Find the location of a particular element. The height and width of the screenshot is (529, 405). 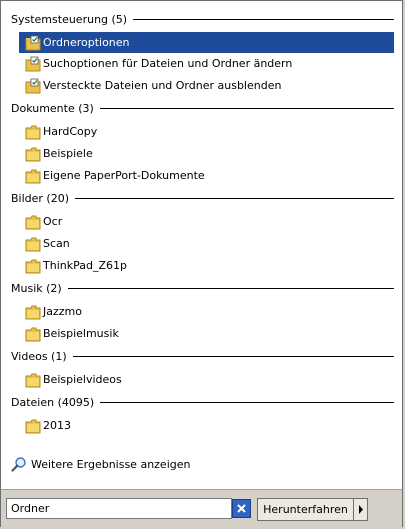

shutdown-button: Herunterfahren is located at coordinates (305, 509).